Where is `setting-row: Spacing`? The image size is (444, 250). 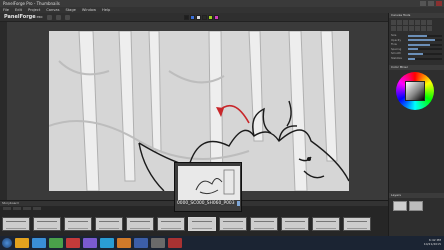 setting-row: Spacing is located at coordinates (416, 49).